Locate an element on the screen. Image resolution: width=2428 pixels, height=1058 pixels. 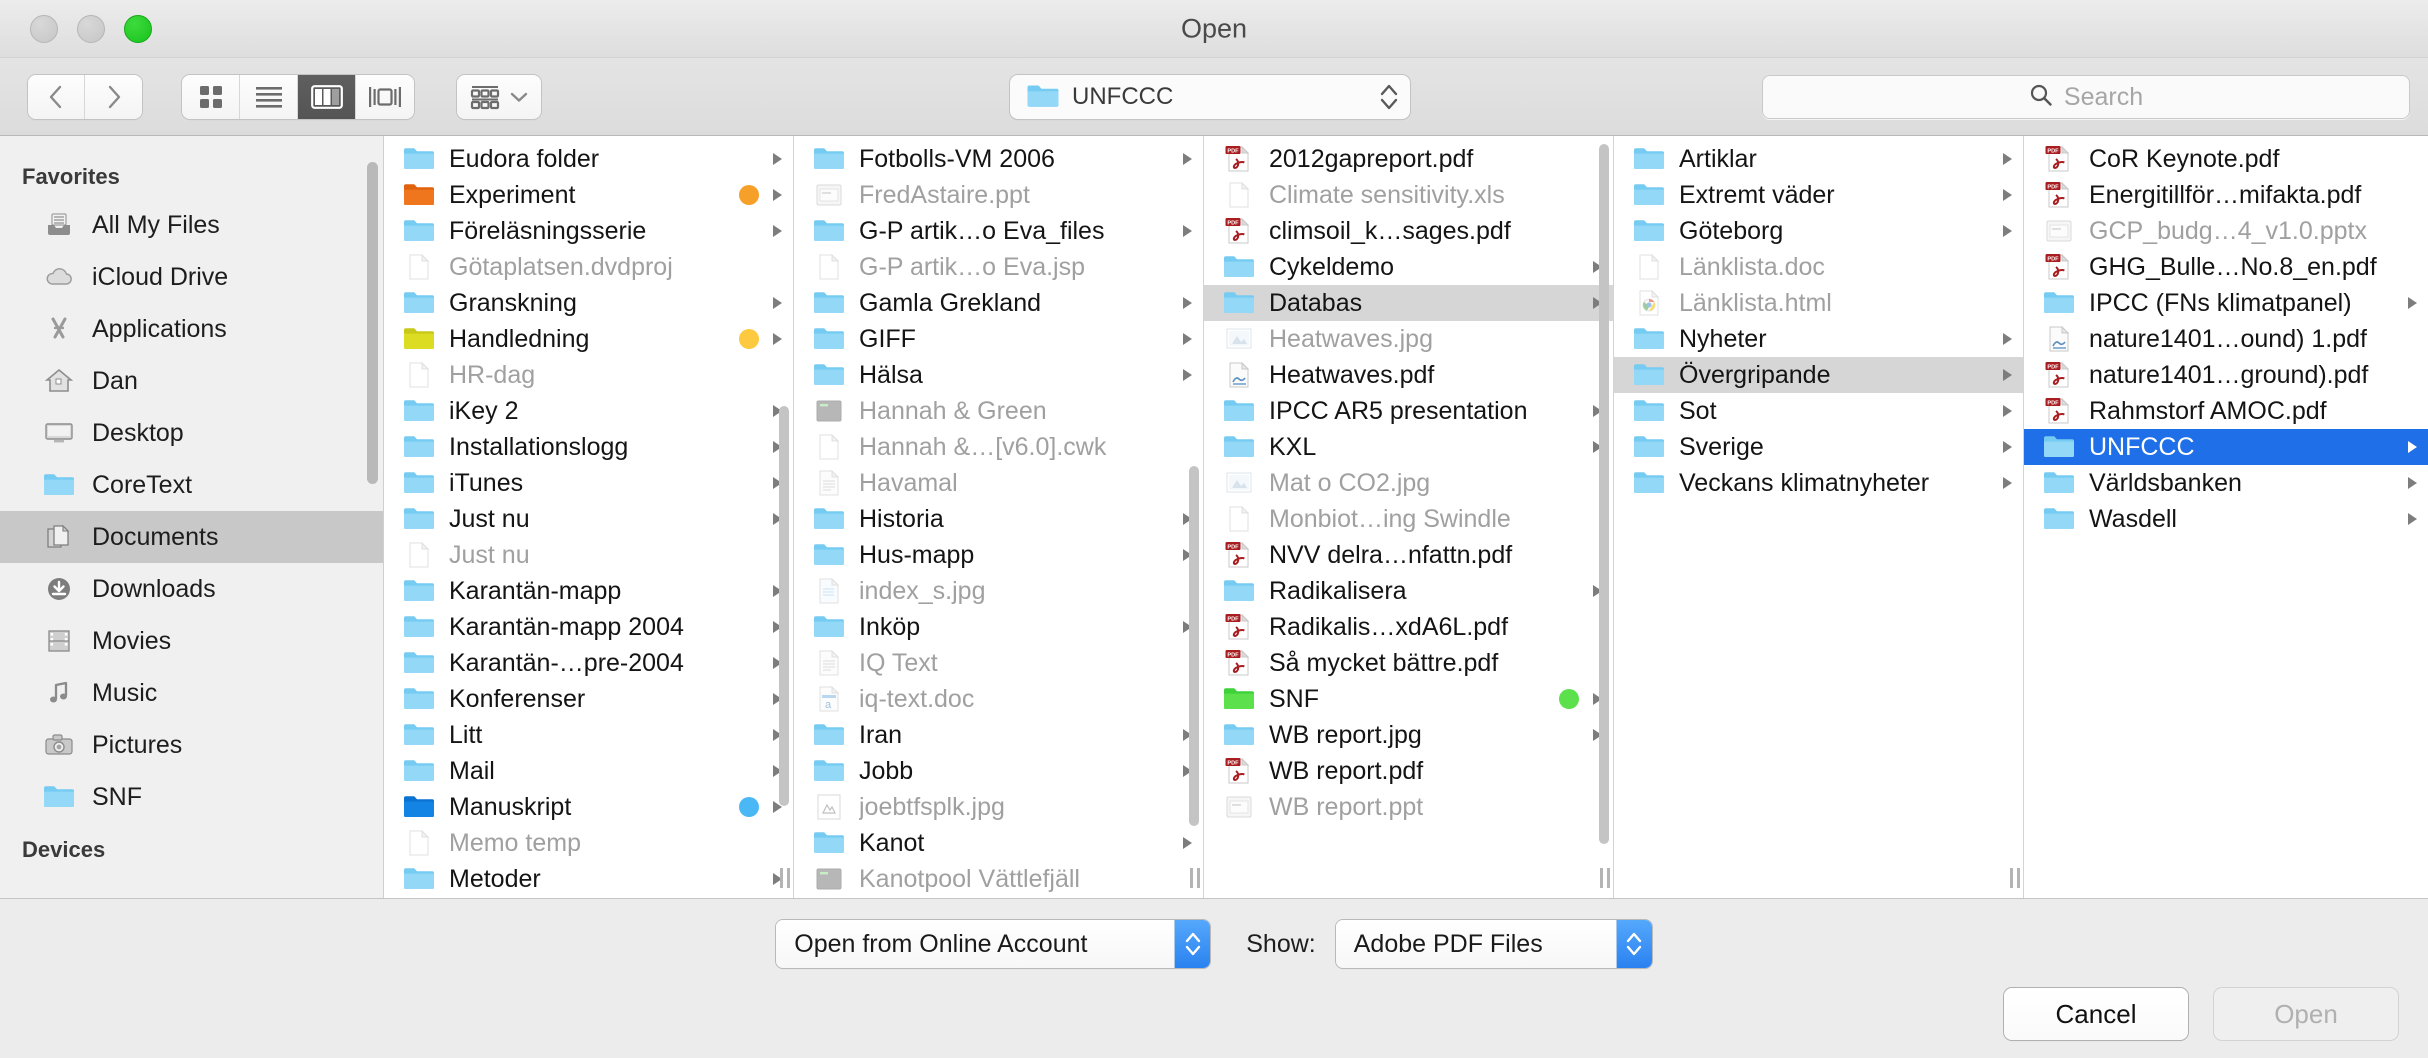
file-row: Länklista.doc is located at coordinates (1818, 267).